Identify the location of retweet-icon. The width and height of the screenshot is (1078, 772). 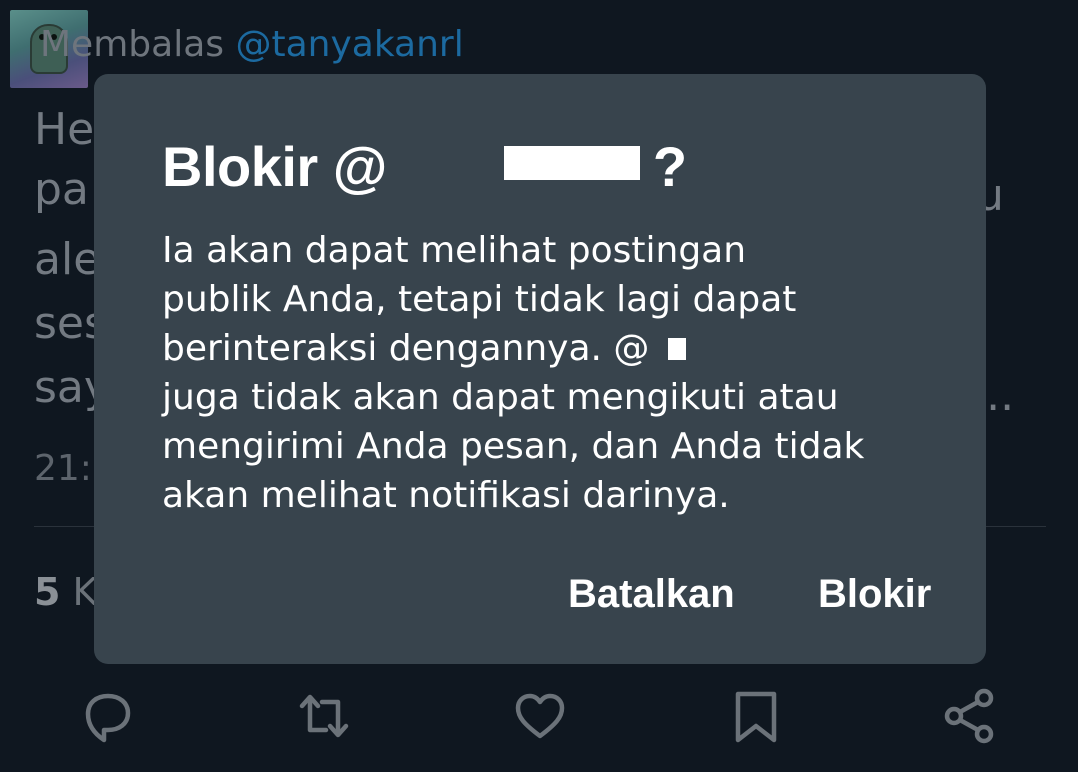
(324, 716).